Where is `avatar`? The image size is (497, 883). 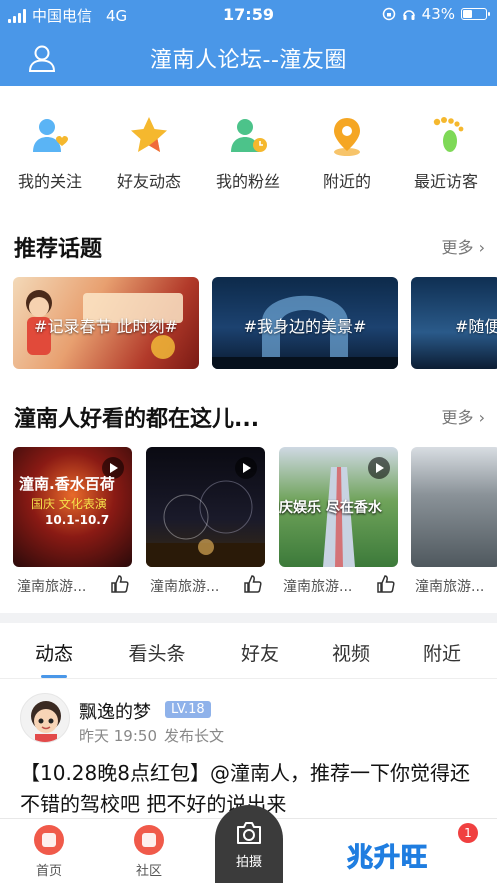 avatar is located at coordinates (45, 718).